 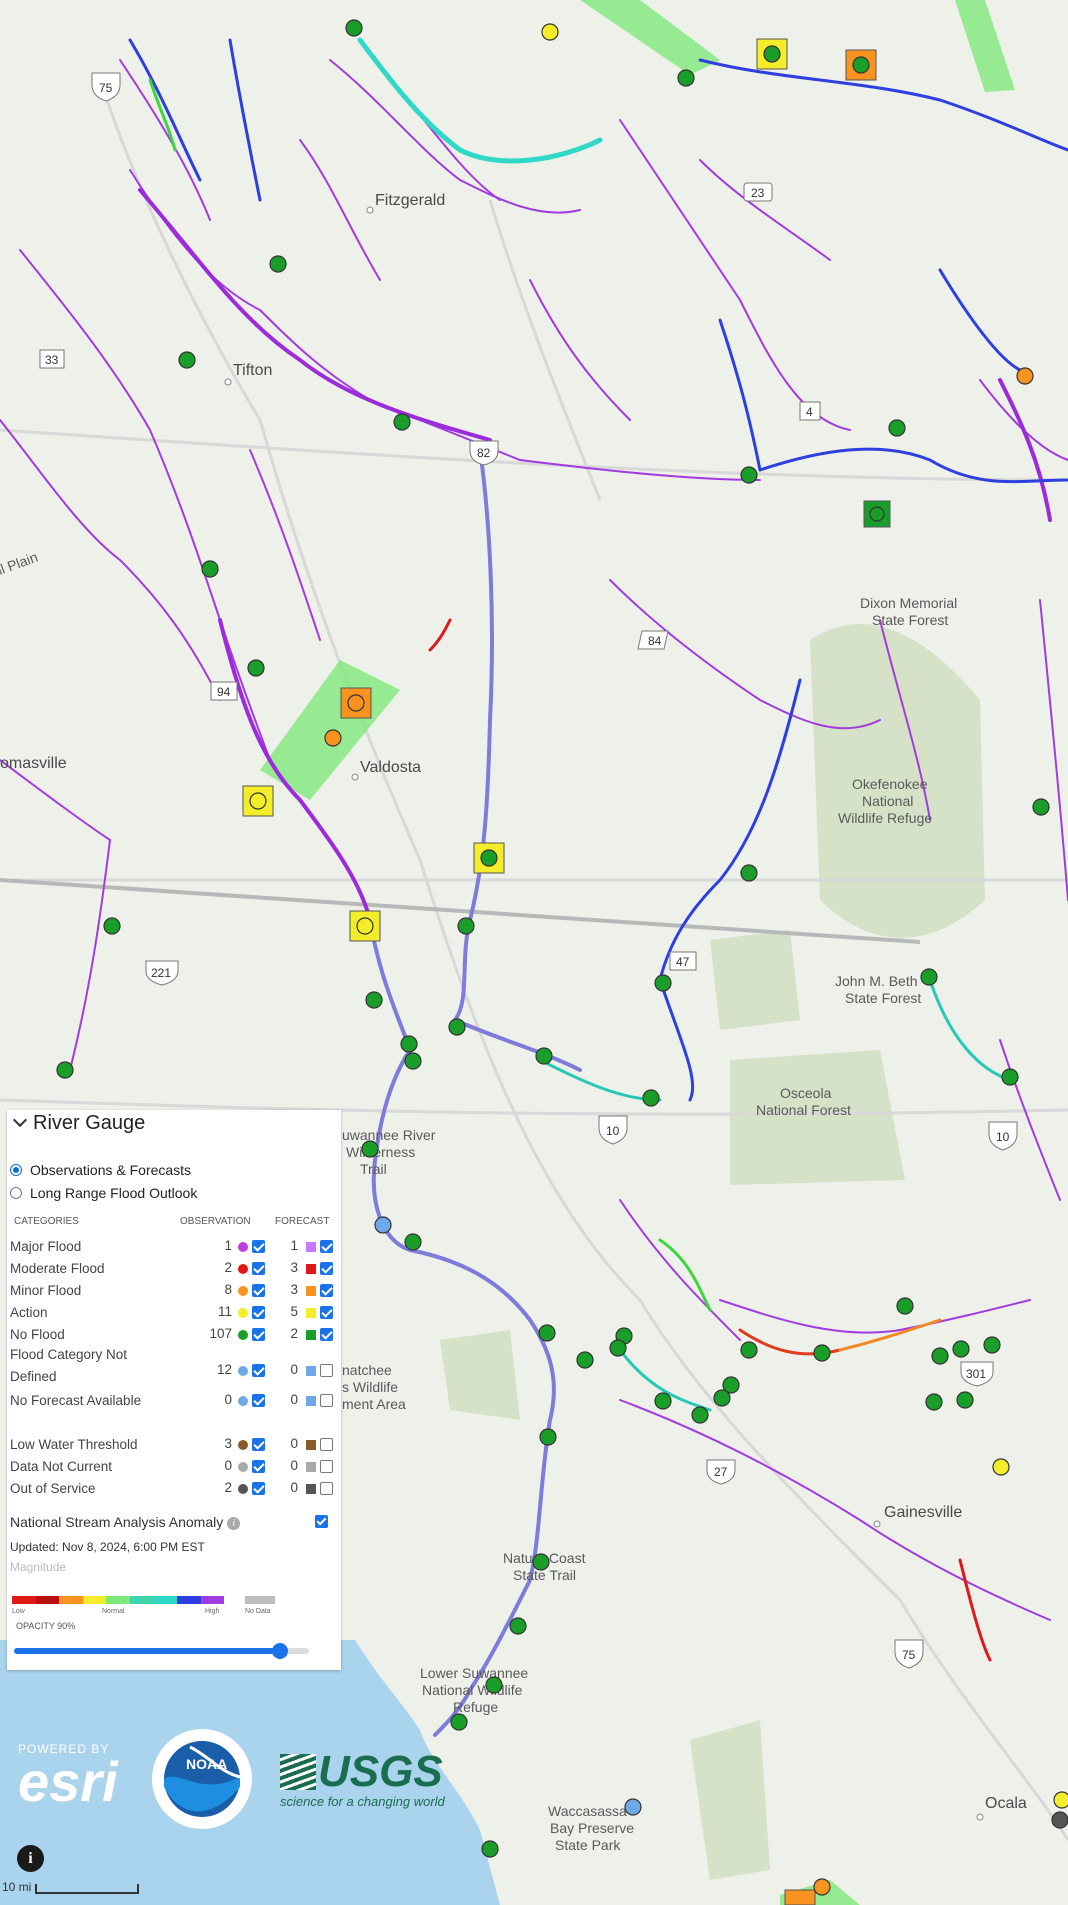 I want to click on label-bethea-2: State Forest, so click(x=883, y=998).